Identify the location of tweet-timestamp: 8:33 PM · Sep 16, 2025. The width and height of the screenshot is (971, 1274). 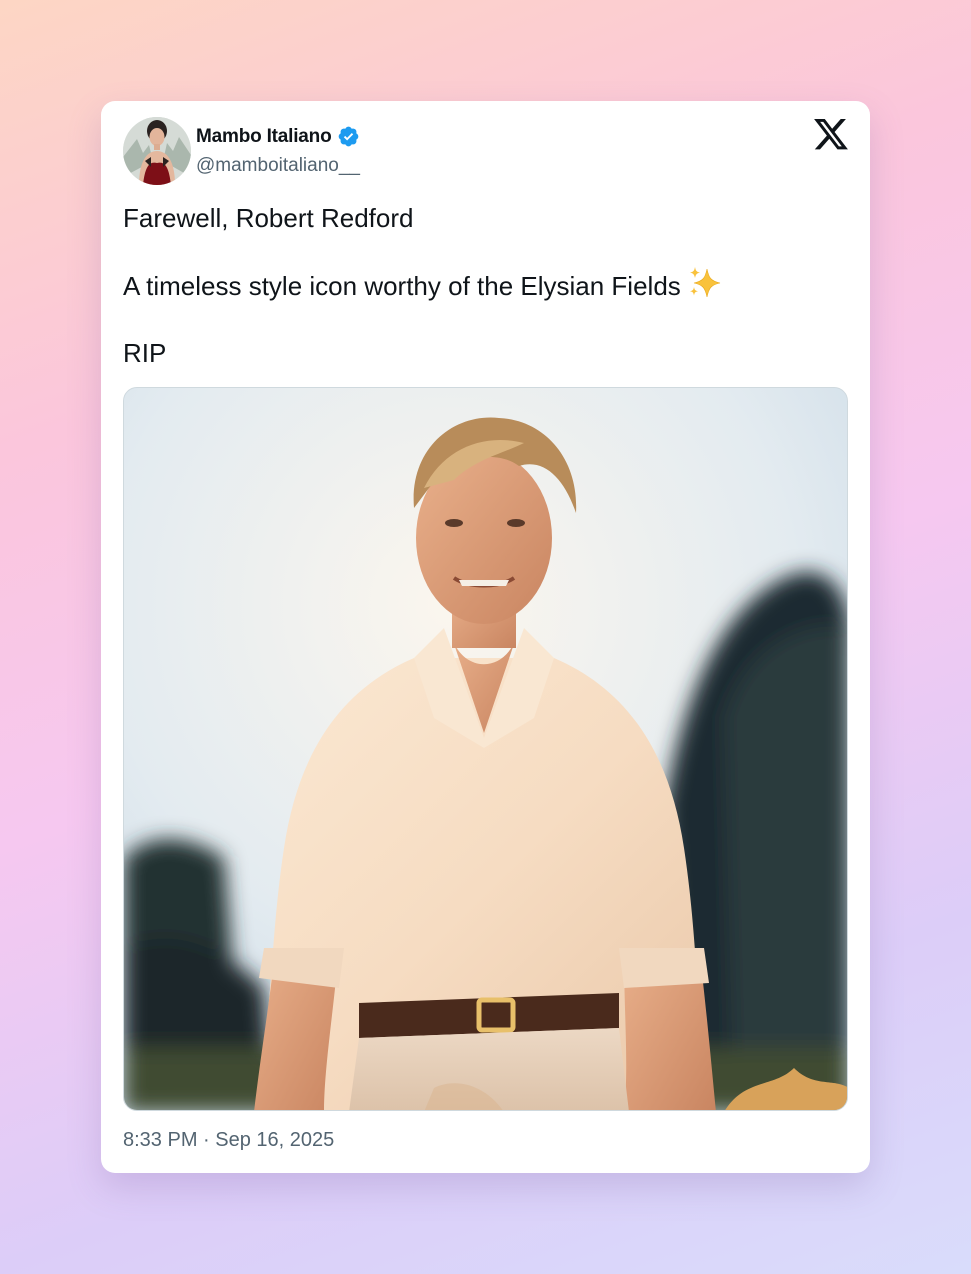
(228, 1140).